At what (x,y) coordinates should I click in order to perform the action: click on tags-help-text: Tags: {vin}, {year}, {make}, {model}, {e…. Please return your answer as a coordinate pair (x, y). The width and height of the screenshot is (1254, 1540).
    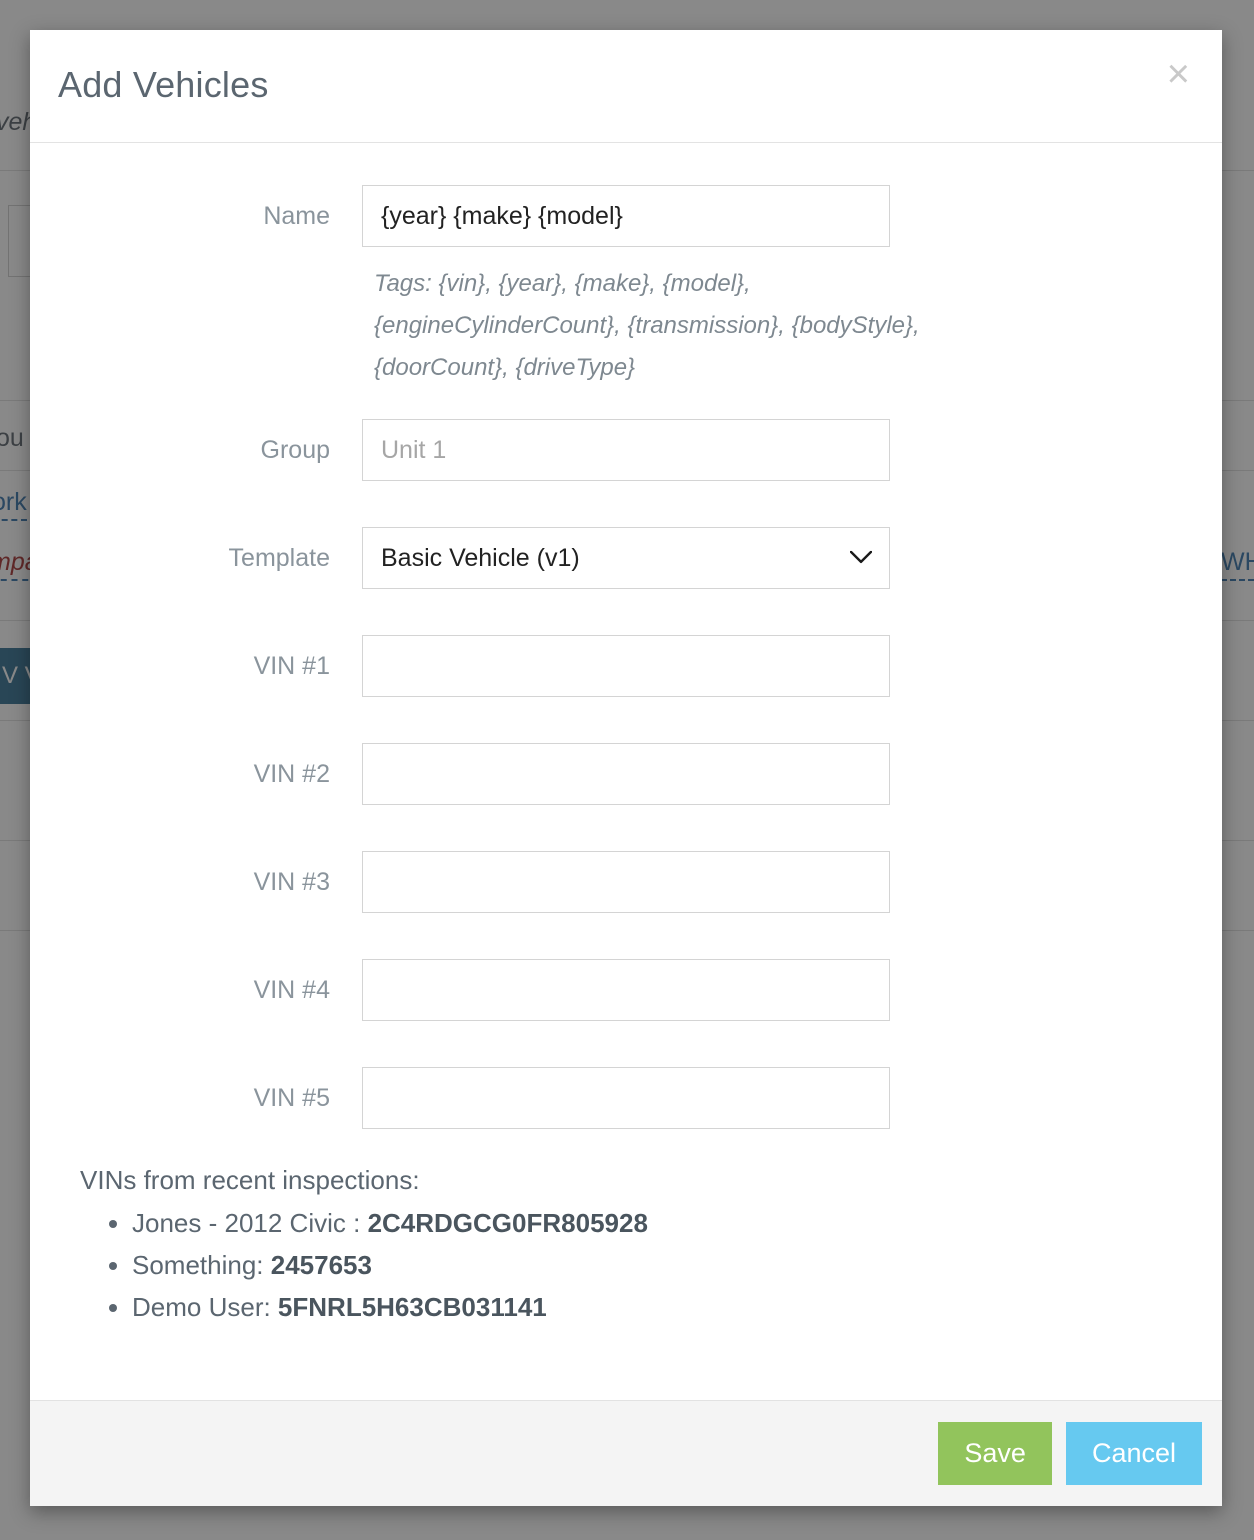
    Looking at the image, I should click on (647, 325).